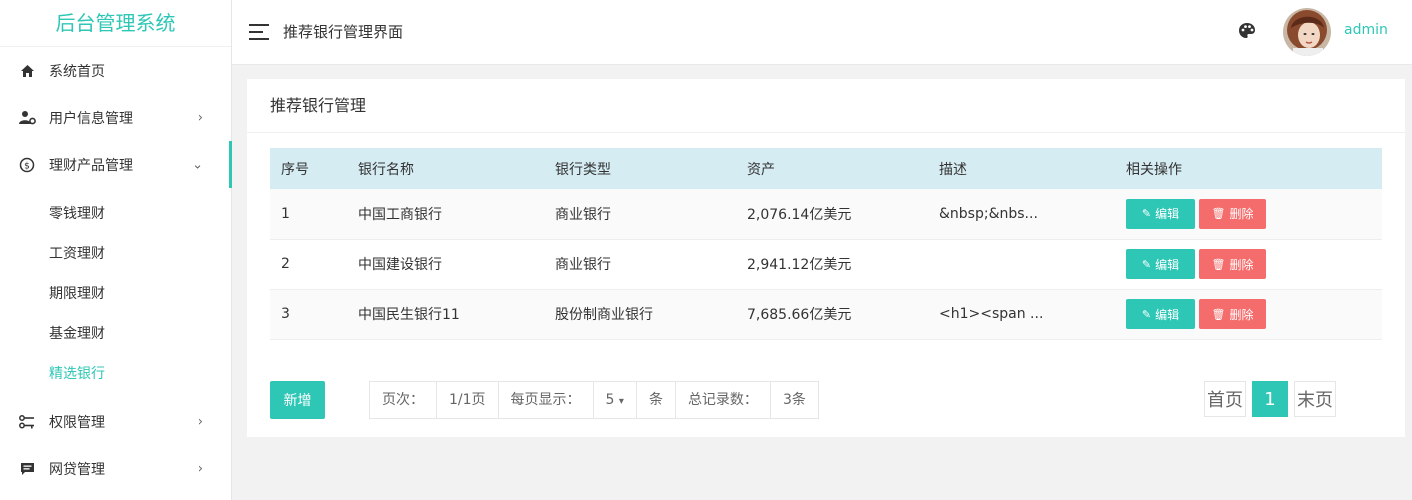  I want to click on table-cell: 中国民生银行11, so click(445, 314).